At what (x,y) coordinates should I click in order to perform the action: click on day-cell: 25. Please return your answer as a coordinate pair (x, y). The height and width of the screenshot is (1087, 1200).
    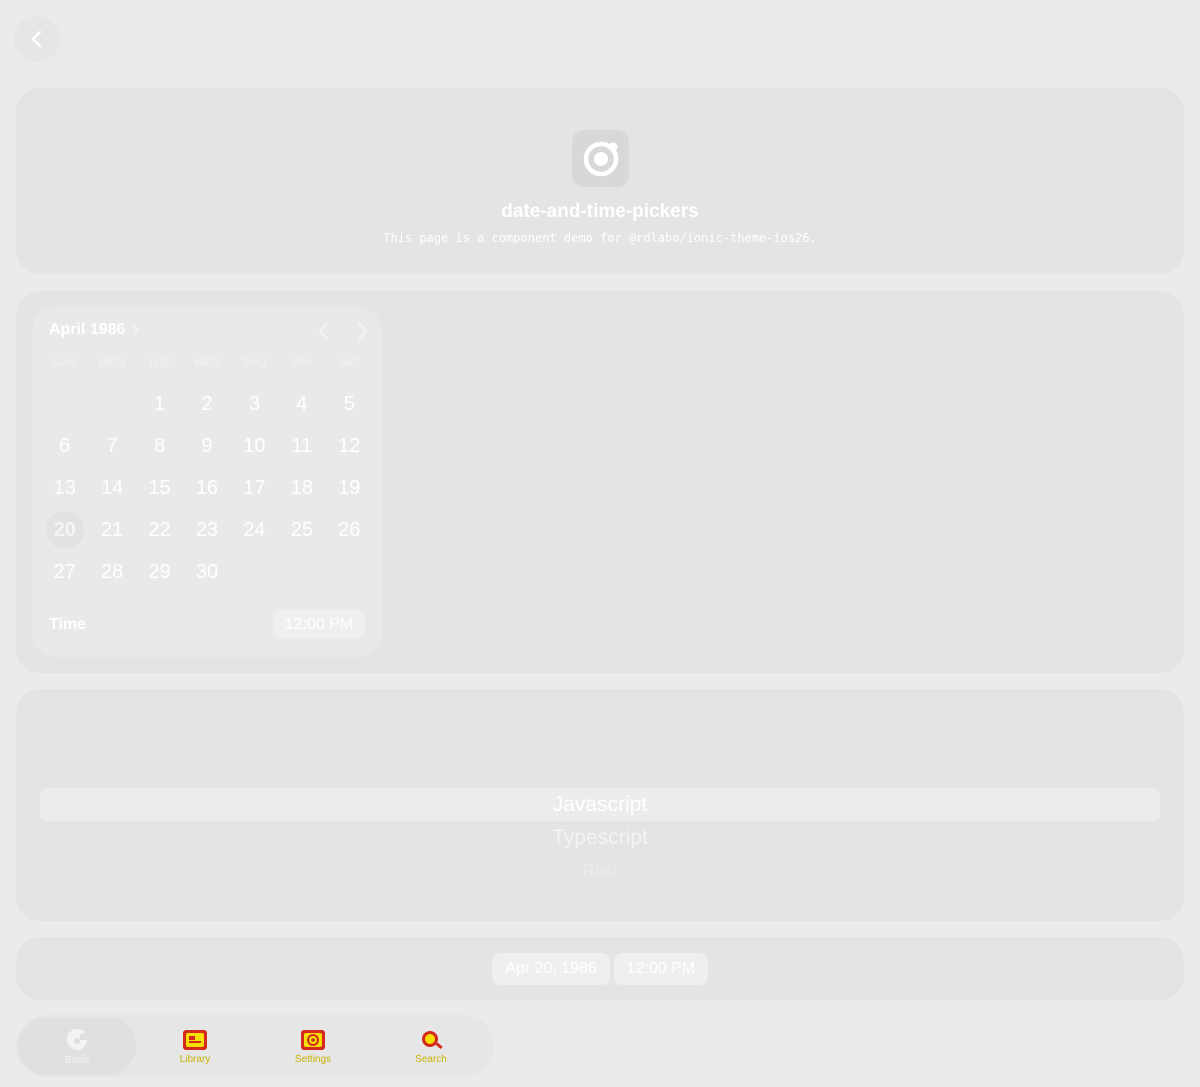
    Looking at the image, I should click on (301, 530).